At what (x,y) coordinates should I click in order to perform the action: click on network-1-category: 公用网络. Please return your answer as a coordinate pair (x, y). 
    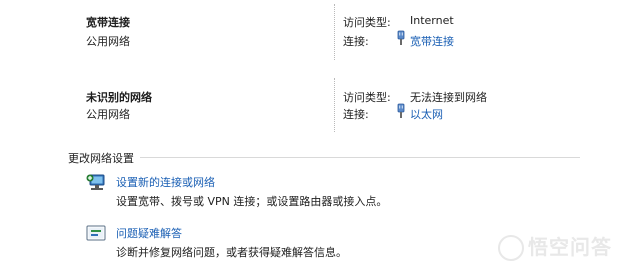
    Looking at the image, I should click on (108, 41).